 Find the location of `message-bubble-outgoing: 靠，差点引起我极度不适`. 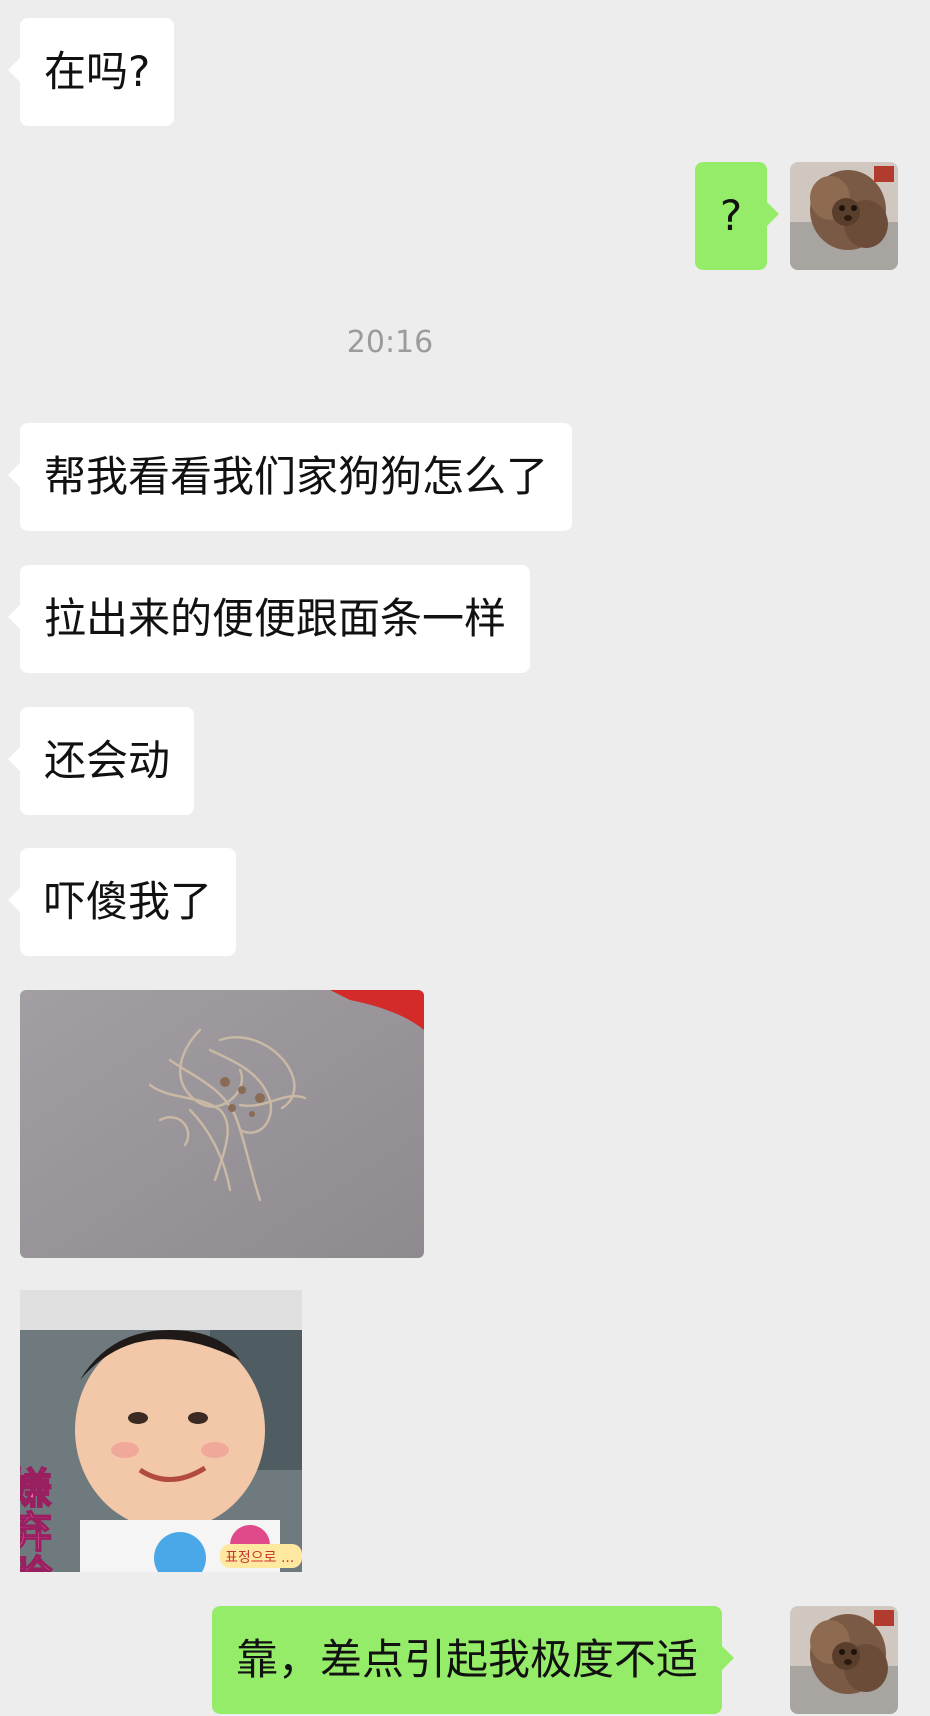

message-bubble-outgoing: 靠，差点引起我极度不适 is located at coordinates (473, 1660).